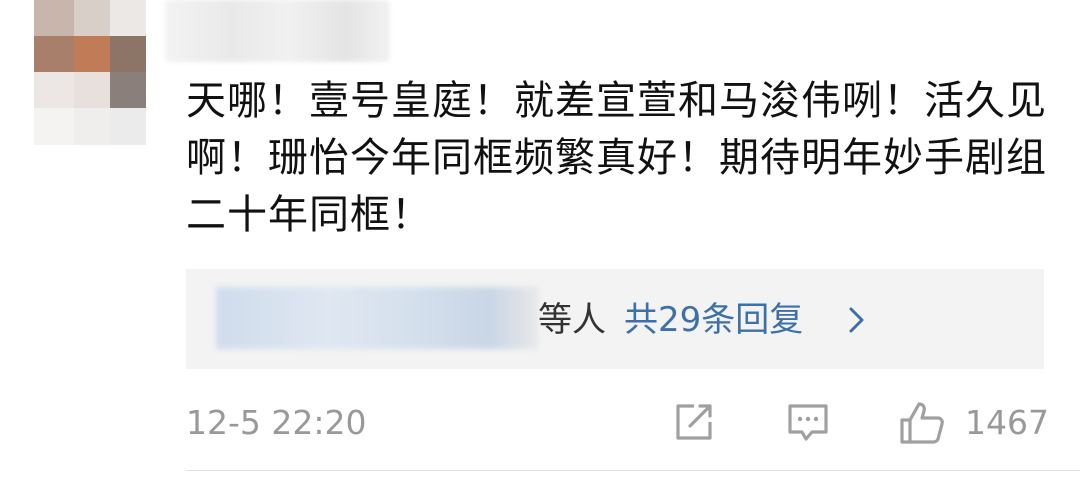 This screenshot has width=1080, height=488. I want to click on replier-names-redacted, so click(377, 318).